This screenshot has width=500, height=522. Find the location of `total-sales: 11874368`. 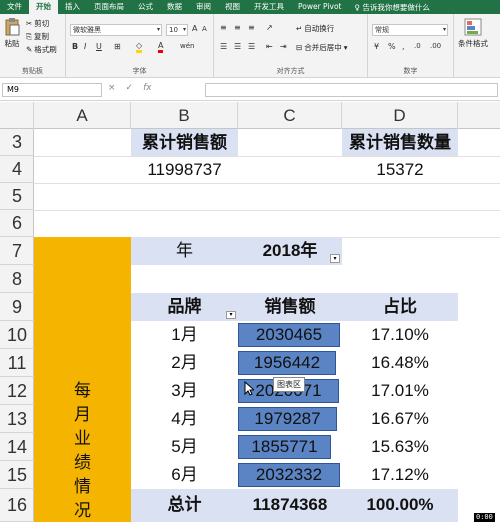

total-sales: 11874368 is located at coordinates (290, 505).